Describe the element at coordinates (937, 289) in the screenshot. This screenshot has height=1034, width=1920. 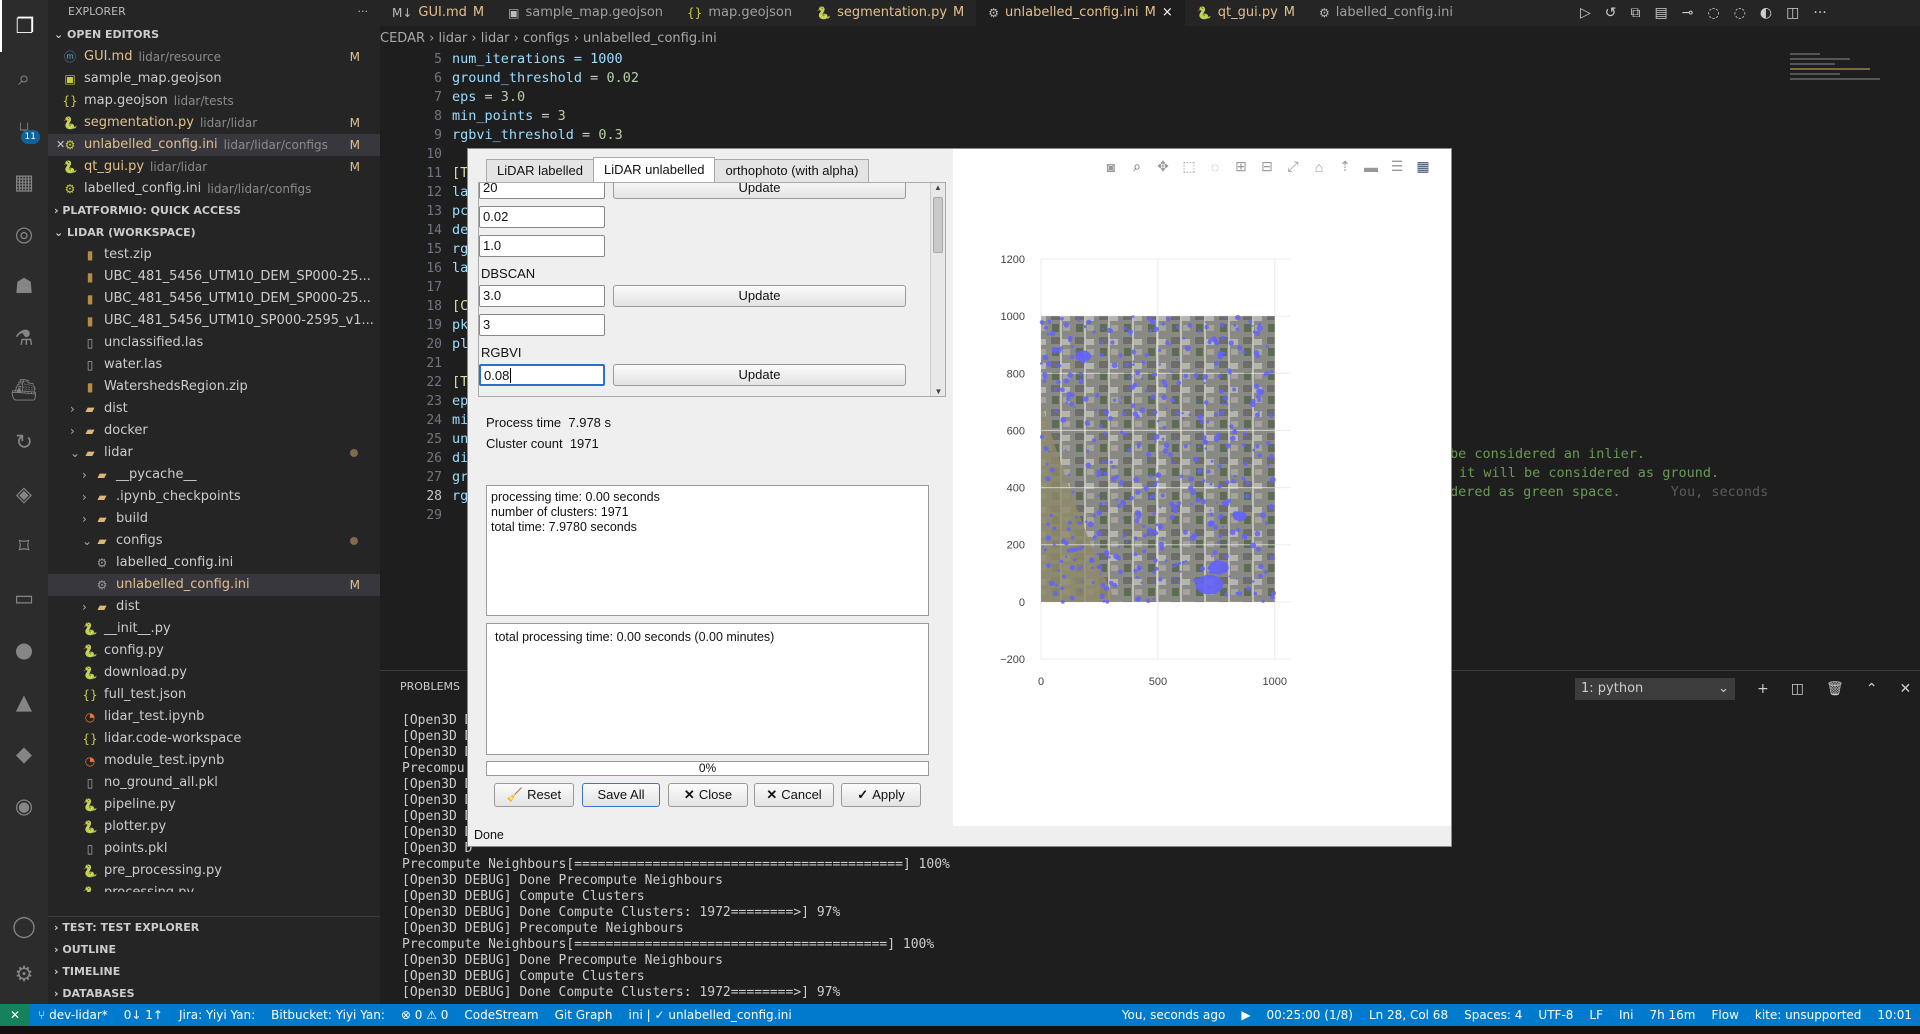
I see `scrollbar: ▲ ▼` at that location.